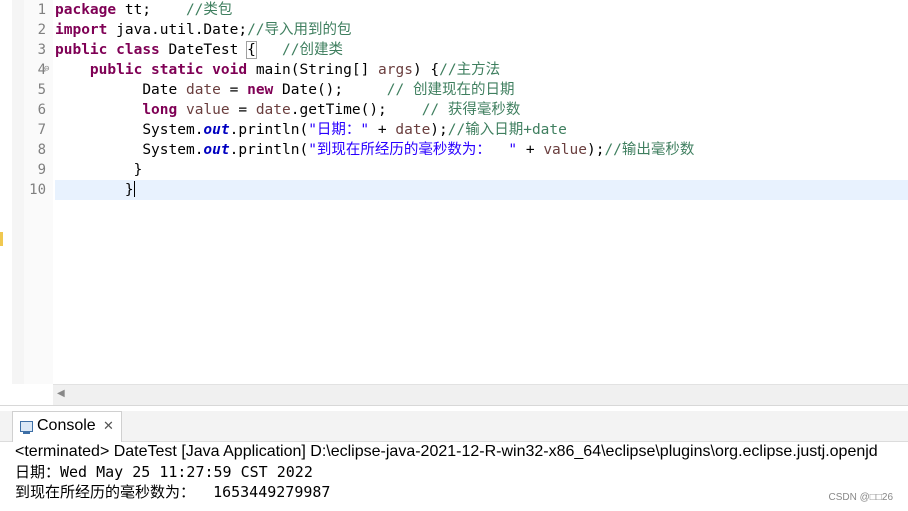 This screenshot has width=908, height=511. What do you see at coordinates (649, 150) in the screenshot?
I see `comment: //输出毫秒数` at bounding box center [649, 150].